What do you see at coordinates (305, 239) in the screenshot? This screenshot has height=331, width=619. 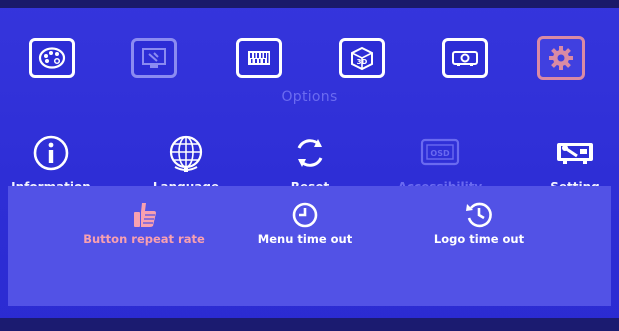 I see `submenu-item-label: Menu time out` at bounding box center [305, 239].